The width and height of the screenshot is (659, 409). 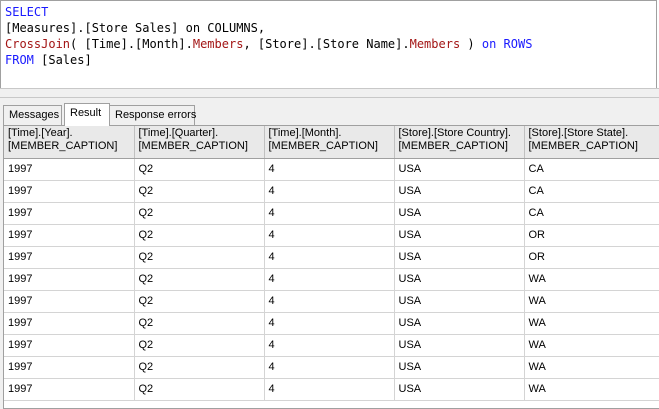 I want to click on column-header-month: [Time].[Month]. [MEMBER_CAPTION], so click(x=329, y=142).